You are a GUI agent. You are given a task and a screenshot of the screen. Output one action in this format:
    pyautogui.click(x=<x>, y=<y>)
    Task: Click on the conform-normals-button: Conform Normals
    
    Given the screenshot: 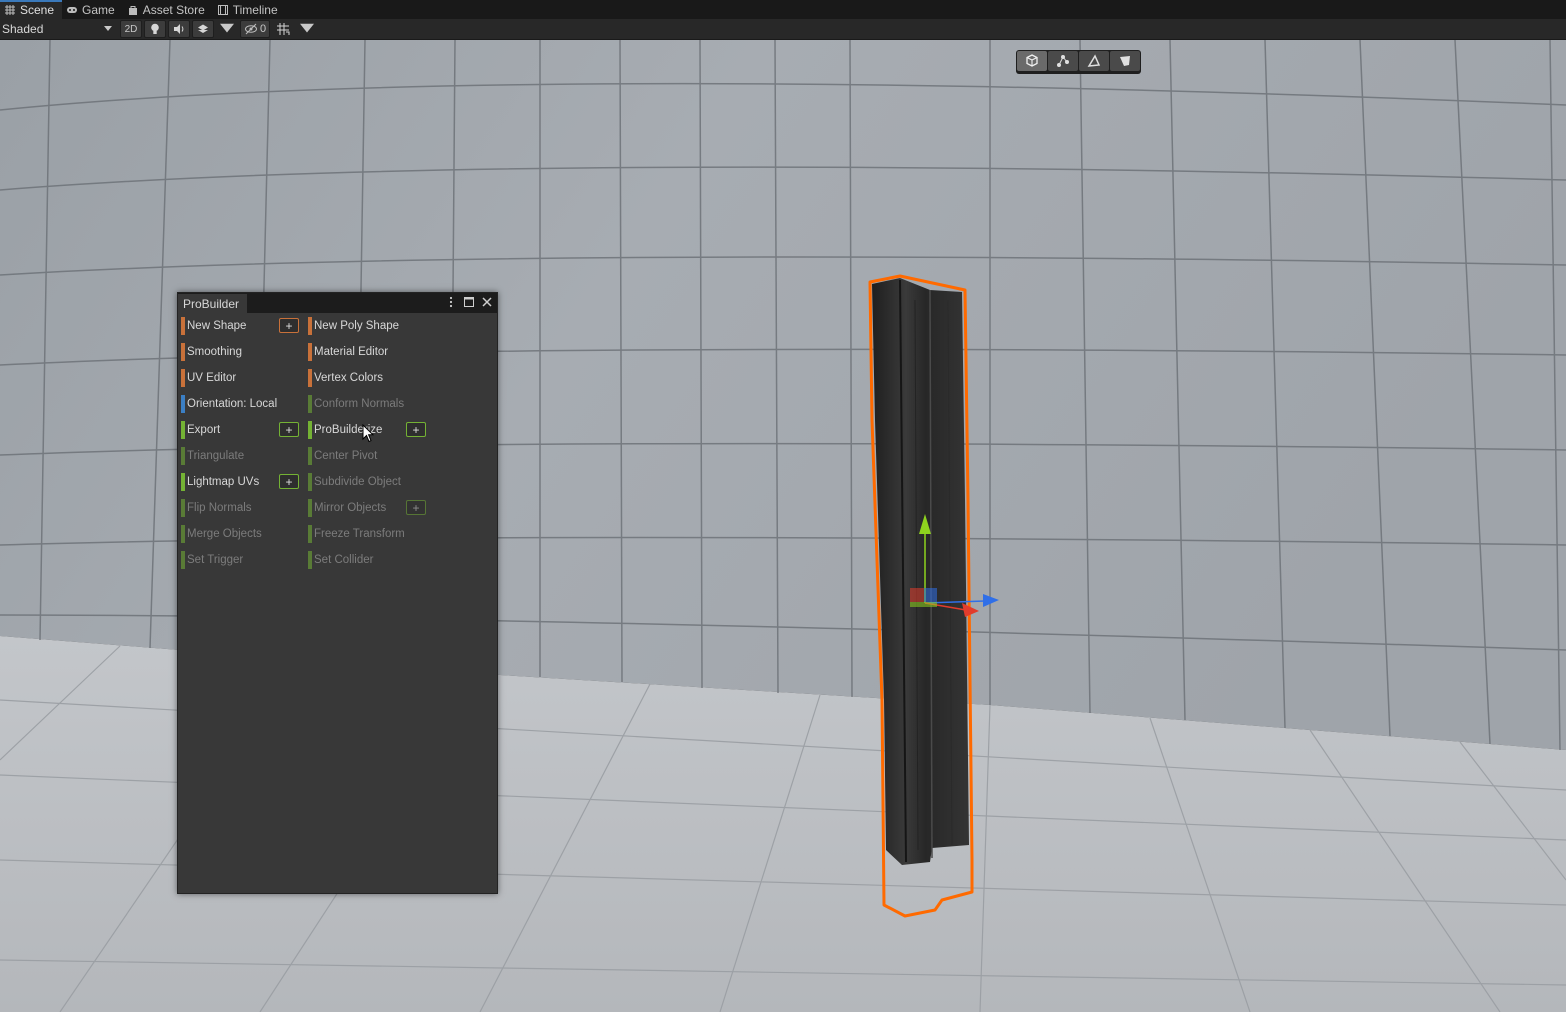 What is the action you would take?
    pyautogui.click(x=355, y=404)
    